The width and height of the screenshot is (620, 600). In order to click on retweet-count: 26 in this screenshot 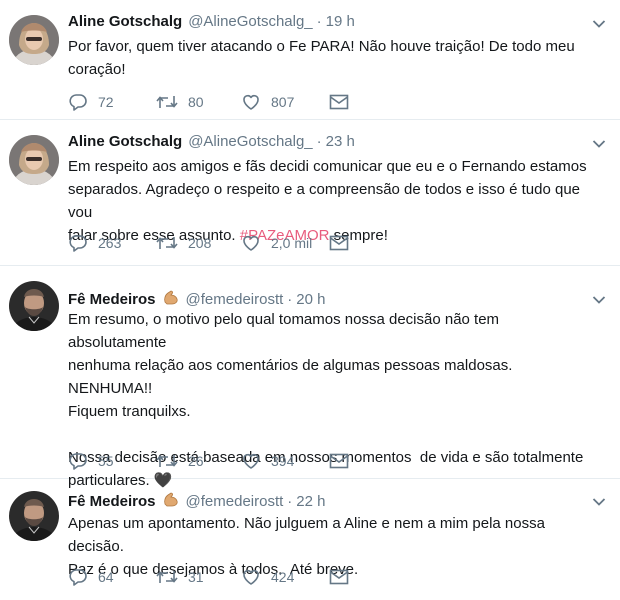, I will do `click(196, 461)`.